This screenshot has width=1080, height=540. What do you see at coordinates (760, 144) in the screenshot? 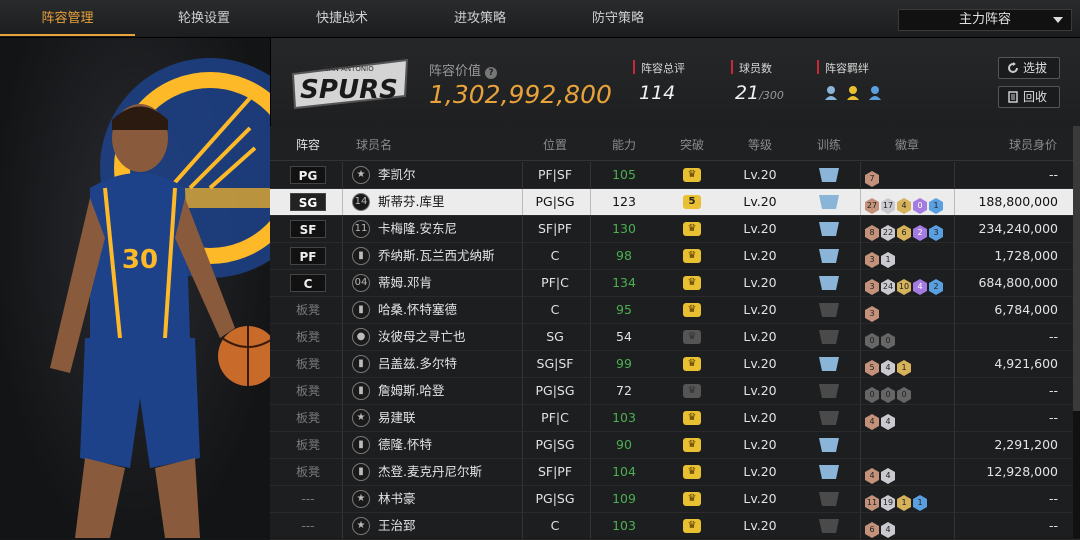
I see `col-level: 等级` at bounding box center [760, 144].